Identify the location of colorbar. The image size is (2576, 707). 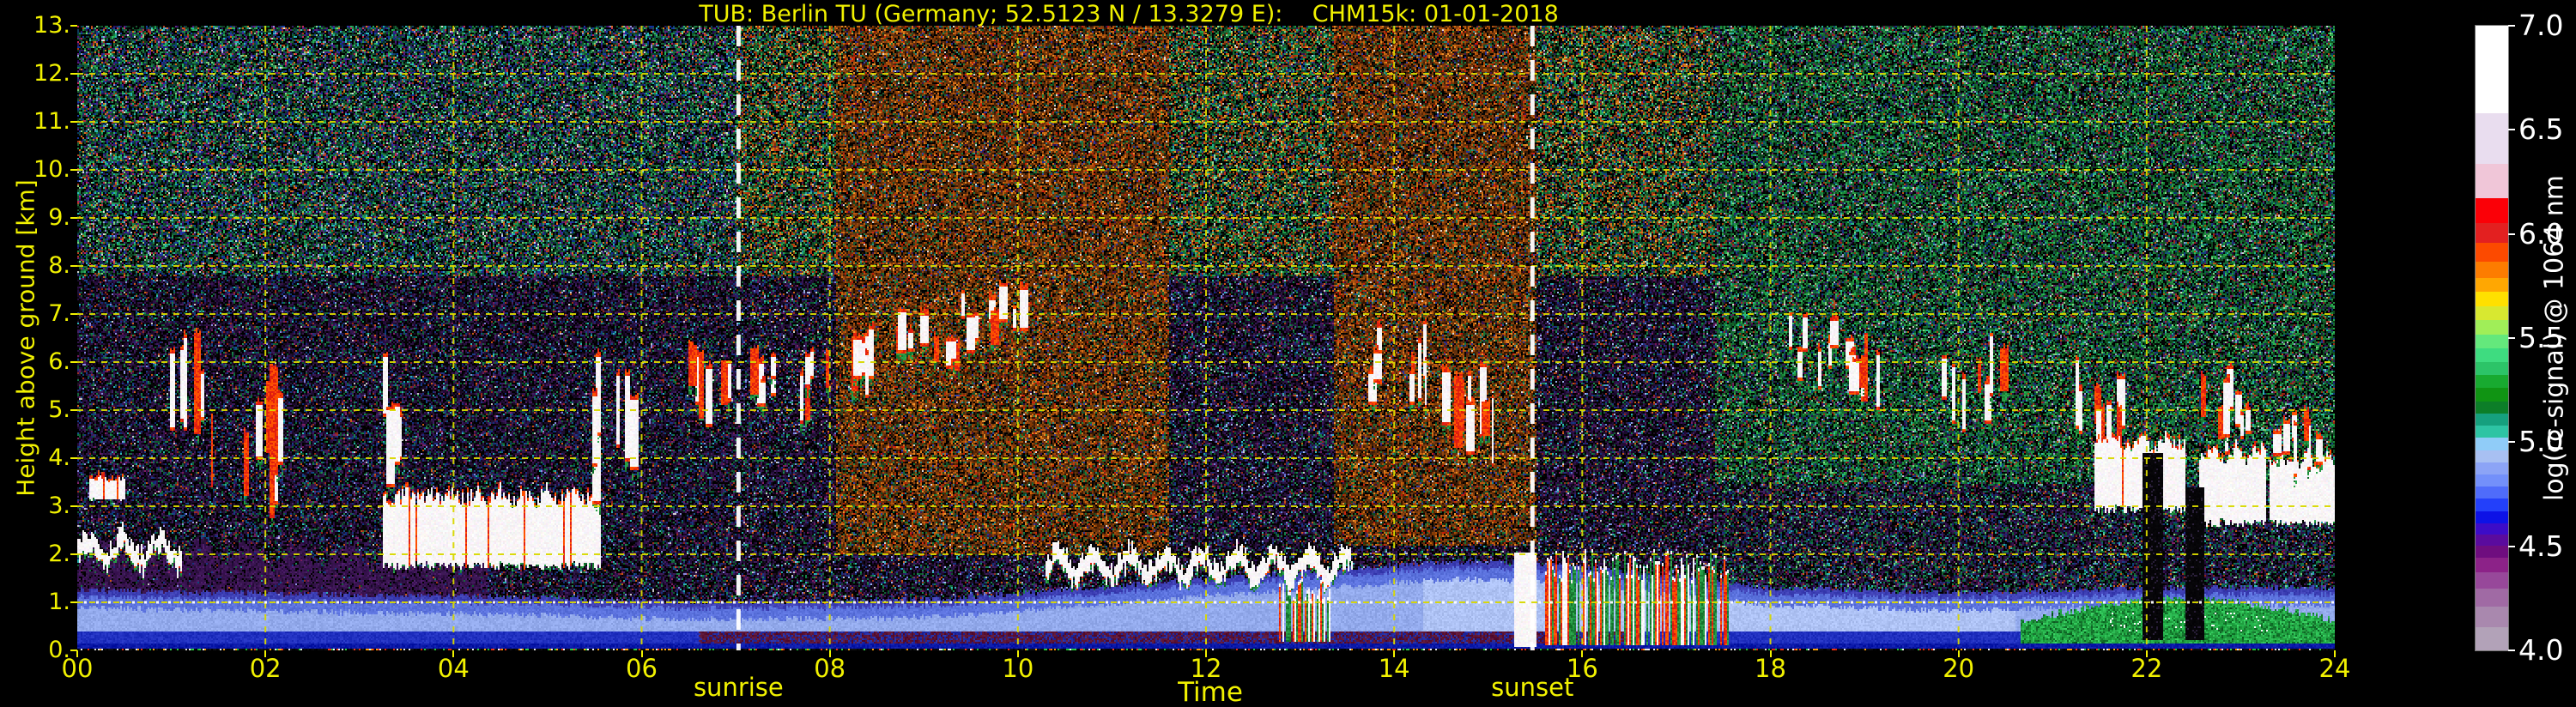
(2492, 338).